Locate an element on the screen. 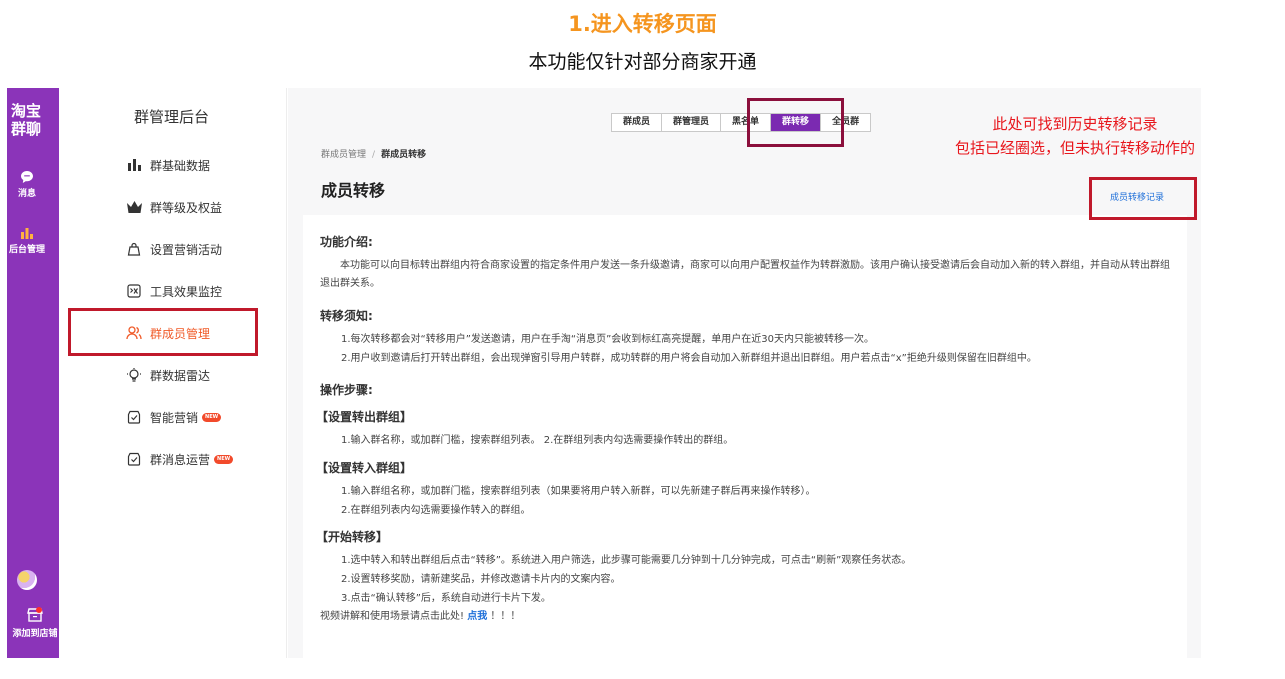  step-text: 3.点击“确认转移”后，系统自动进行卡片下发。 is located at coordinates (446, 598).